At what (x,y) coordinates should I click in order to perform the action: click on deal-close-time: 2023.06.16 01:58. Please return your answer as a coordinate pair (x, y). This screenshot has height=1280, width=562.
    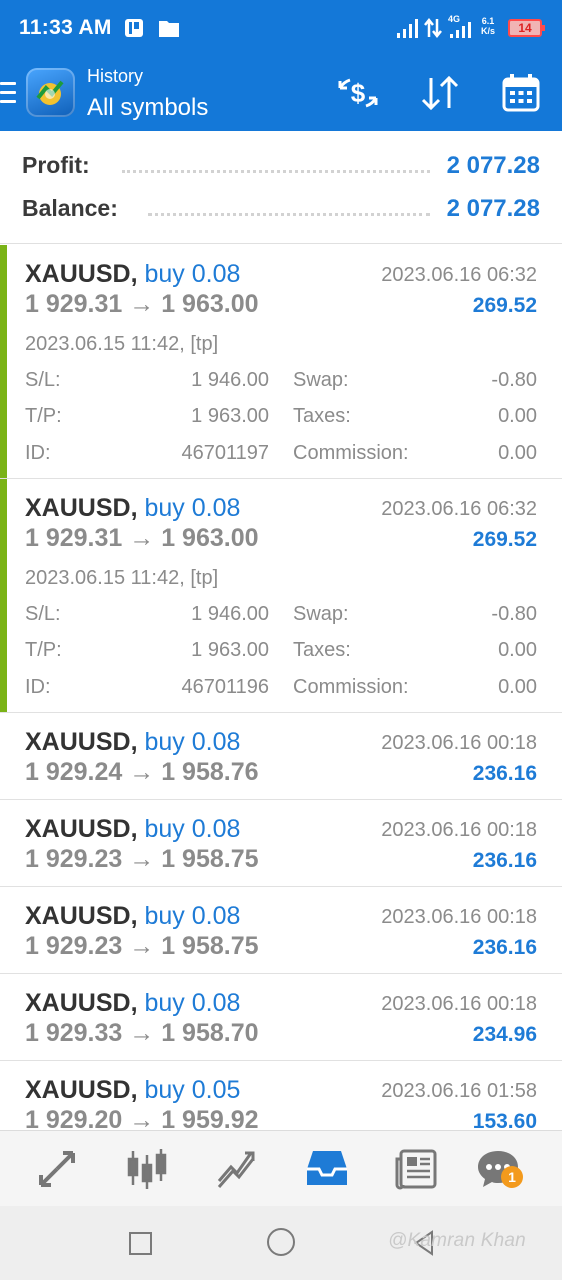
    Looking at the image, I should click on (459, 1091).